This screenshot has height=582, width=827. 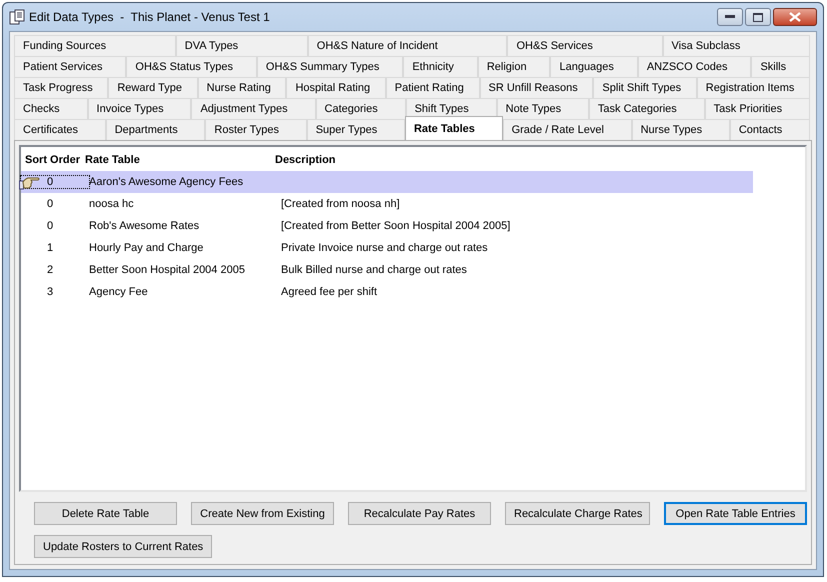 I want to click on table-row: 2 Better Soon Hospital 2004 2005 Bulk Billed nurse and charge out rates, so click(x=413, y=270).